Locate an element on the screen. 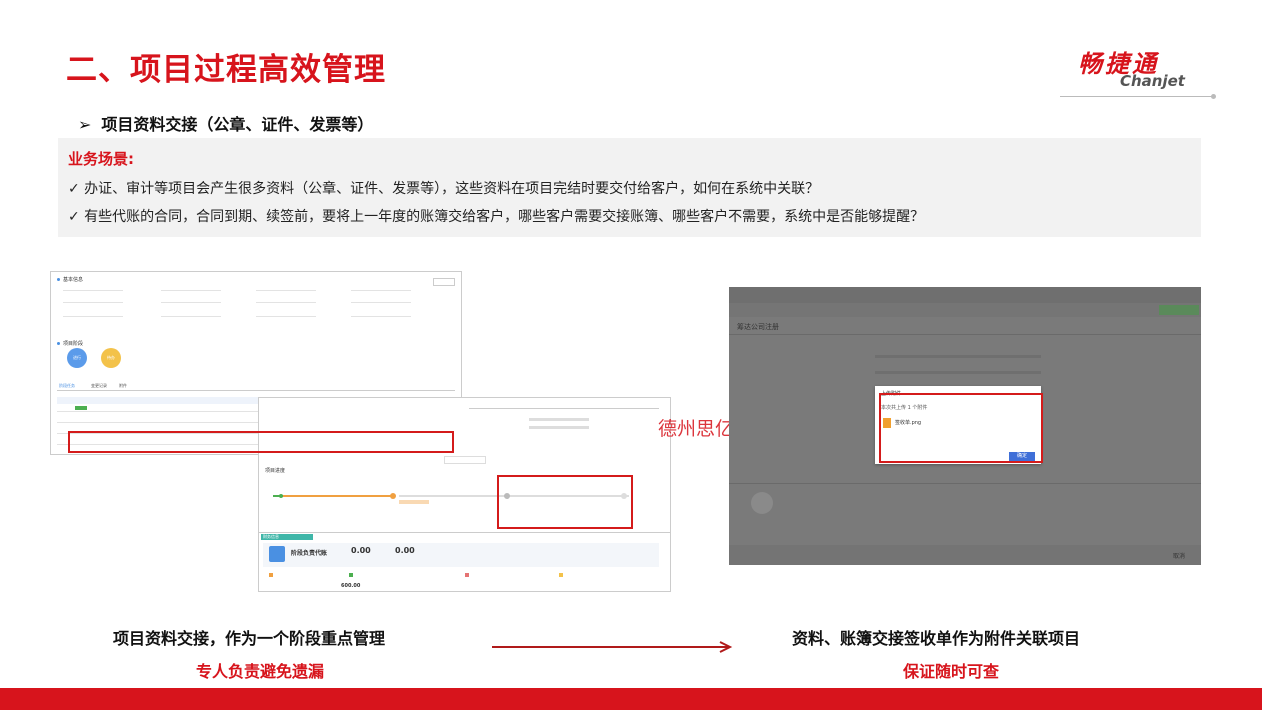 Image resolution: width=1262 pixels, height=710 pixels. highlight-attachment is located at coordinates (961, 428).